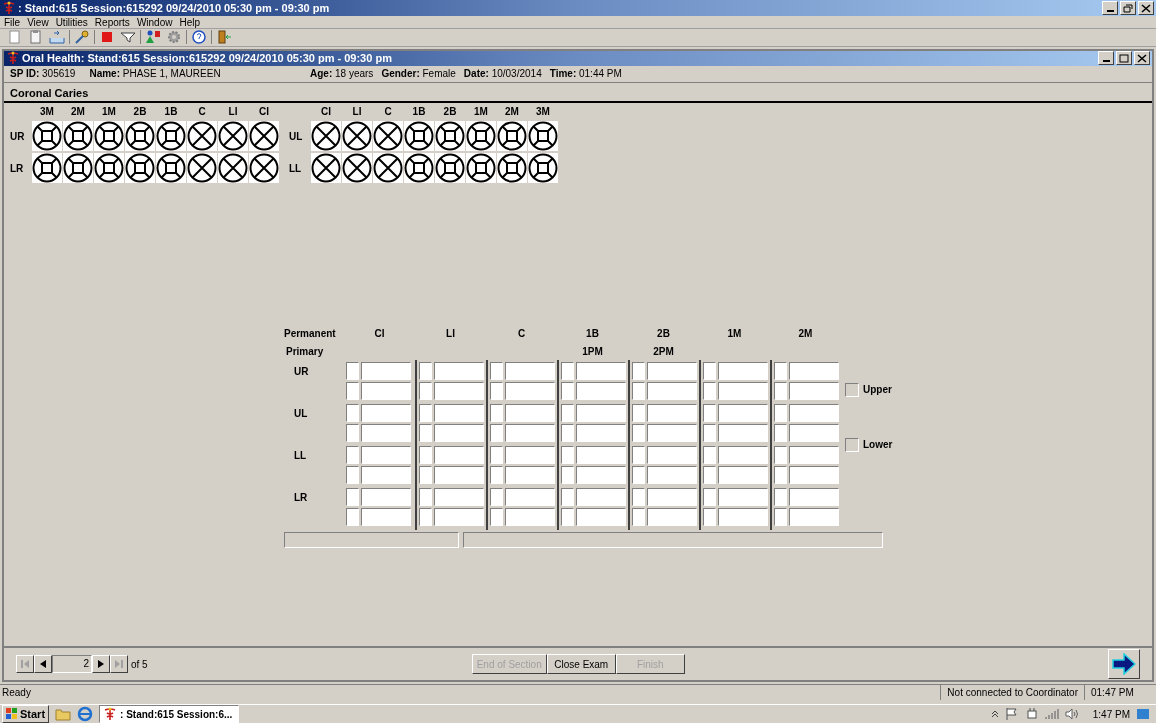  Describe the element at coordinates (1124, 664) in the screenshot. I see `next-button` at that location.